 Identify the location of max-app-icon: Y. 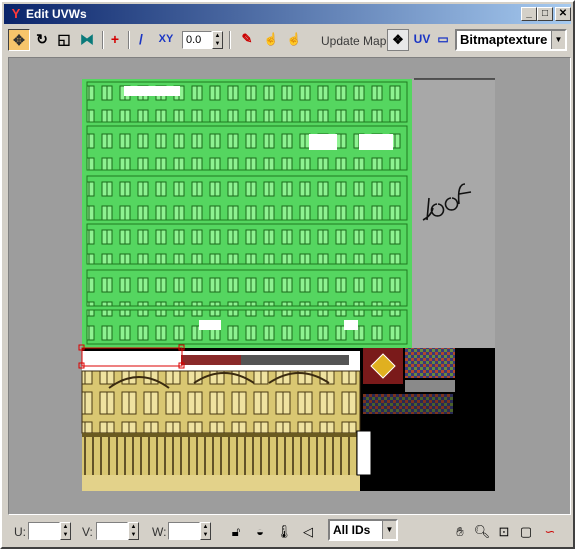
(16, 13).